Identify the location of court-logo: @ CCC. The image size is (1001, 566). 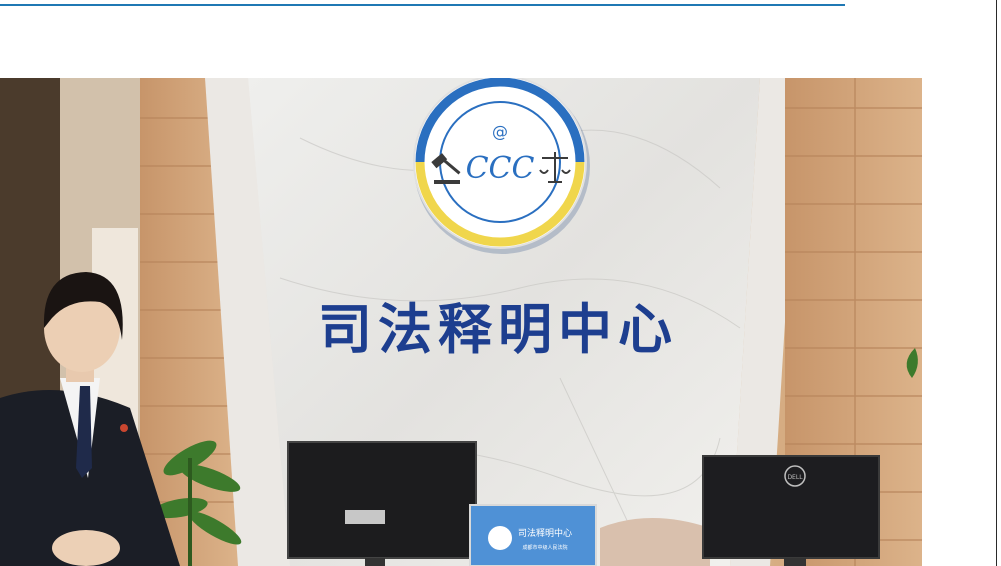
(501, 166).